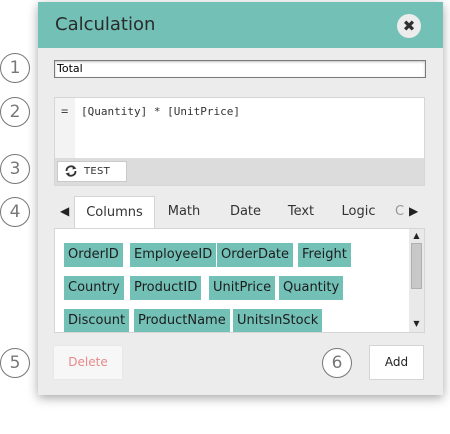  I want to click on tab-logic: Logic, so click(358, 212).